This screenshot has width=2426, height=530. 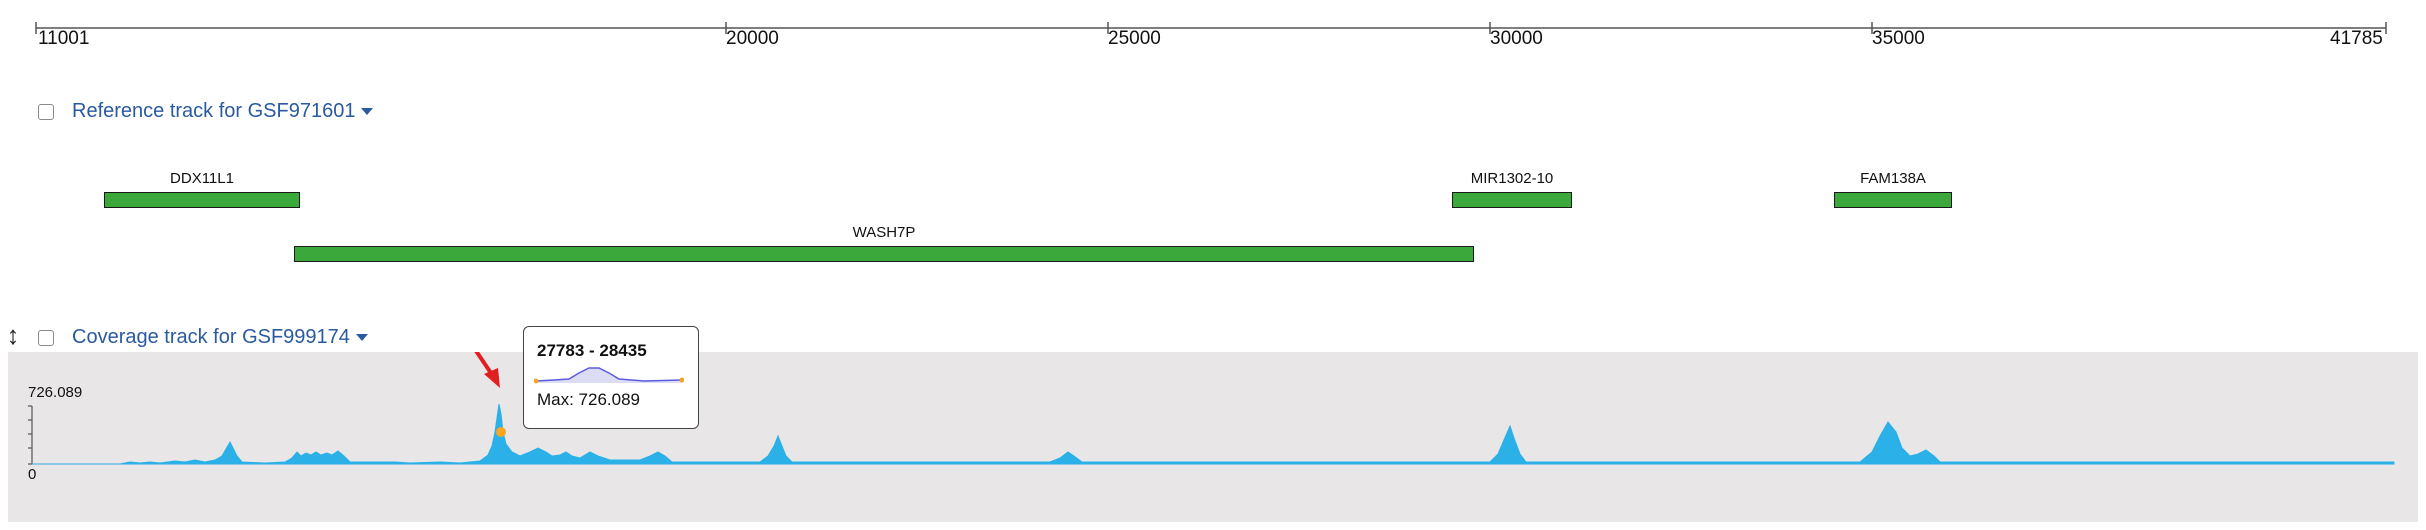 I want to click on annotation-arrow-icon, so click(x=487, y=370).